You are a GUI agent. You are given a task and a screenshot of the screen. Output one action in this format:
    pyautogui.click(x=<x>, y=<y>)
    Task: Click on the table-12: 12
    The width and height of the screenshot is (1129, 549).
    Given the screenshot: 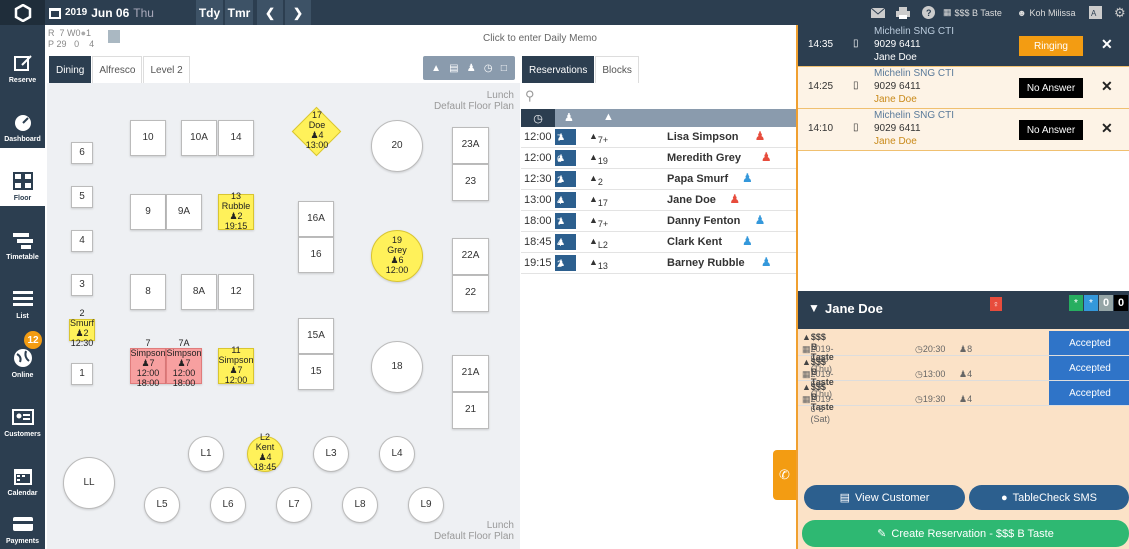 What is the action you would take?
    pyautogui.click(x=236, y=292)
    